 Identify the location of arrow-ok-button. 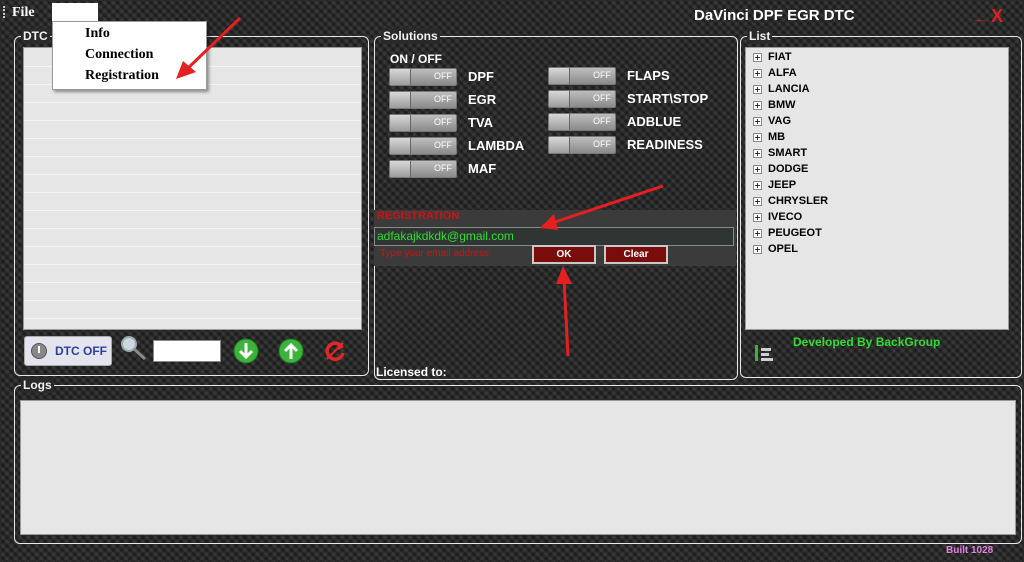
(564, 311).